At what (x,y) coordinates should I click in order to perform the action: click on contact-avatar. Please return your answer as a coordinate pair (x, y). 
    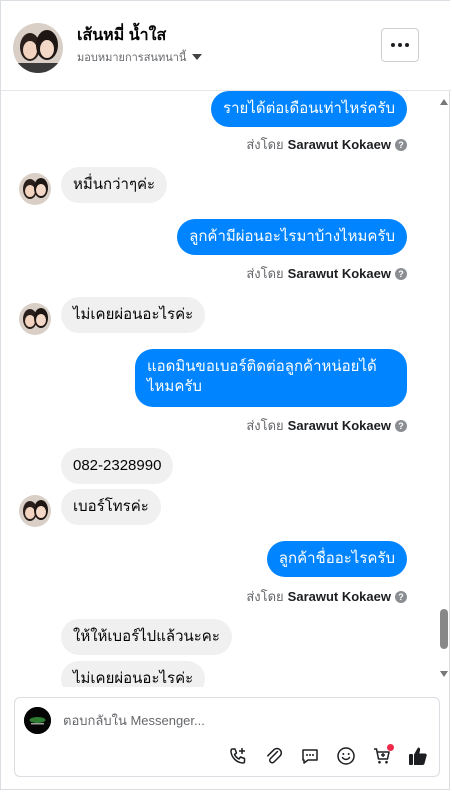
    Looking at the image, I should click on (38, 48).